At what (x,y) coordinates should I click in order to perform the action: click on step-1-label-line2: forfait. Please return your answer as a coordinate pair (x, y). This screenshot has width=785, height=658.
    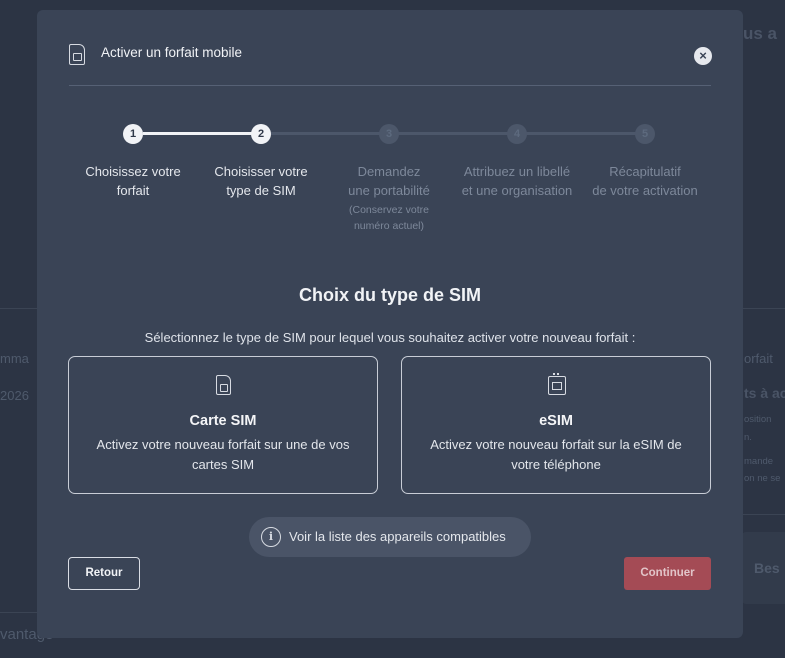
    Looking at the image, I should click on (133, 190).